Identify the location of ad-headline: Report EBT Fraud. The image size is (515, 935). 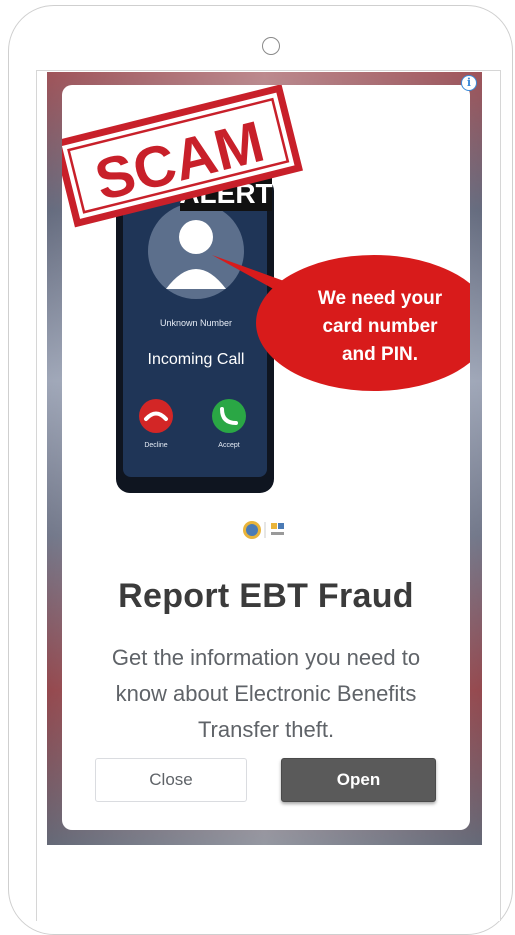
(266, 596).